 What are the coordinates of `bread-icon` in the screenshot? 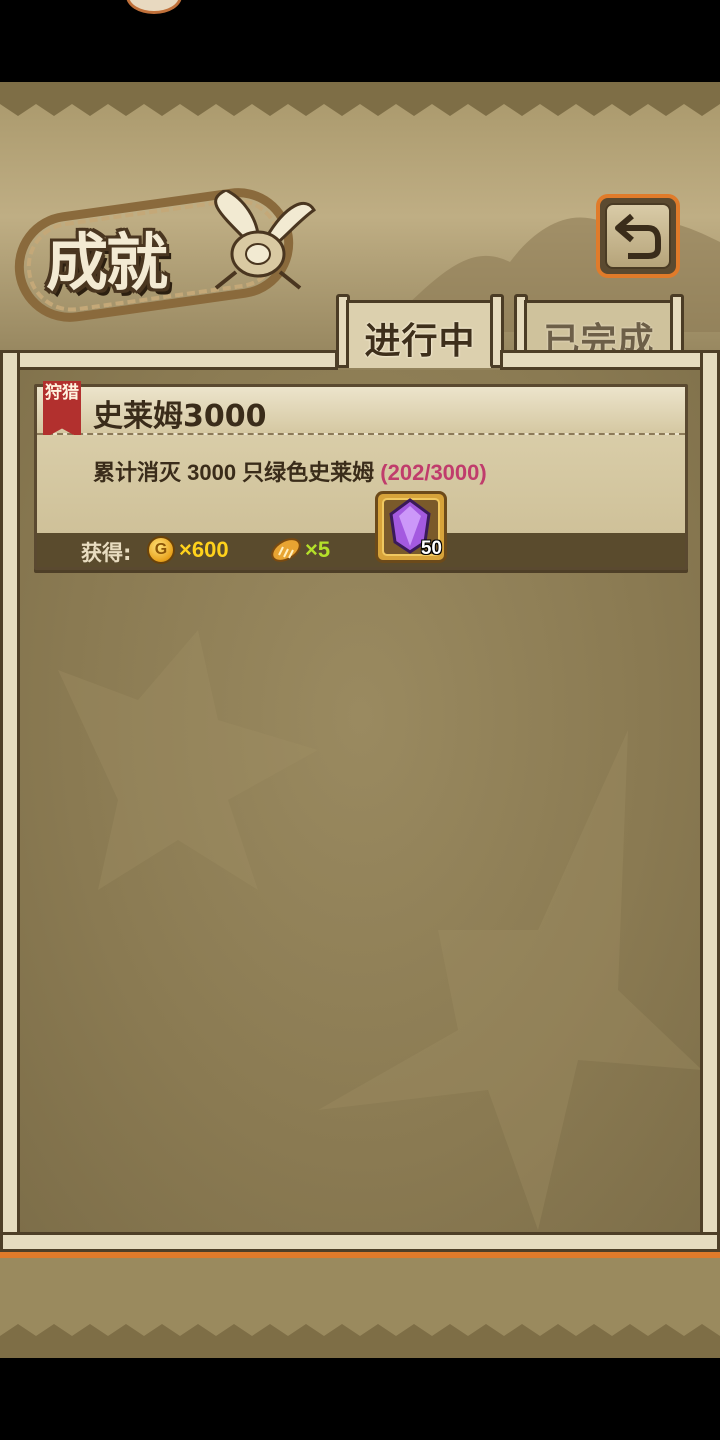 It's located at (286, 550).